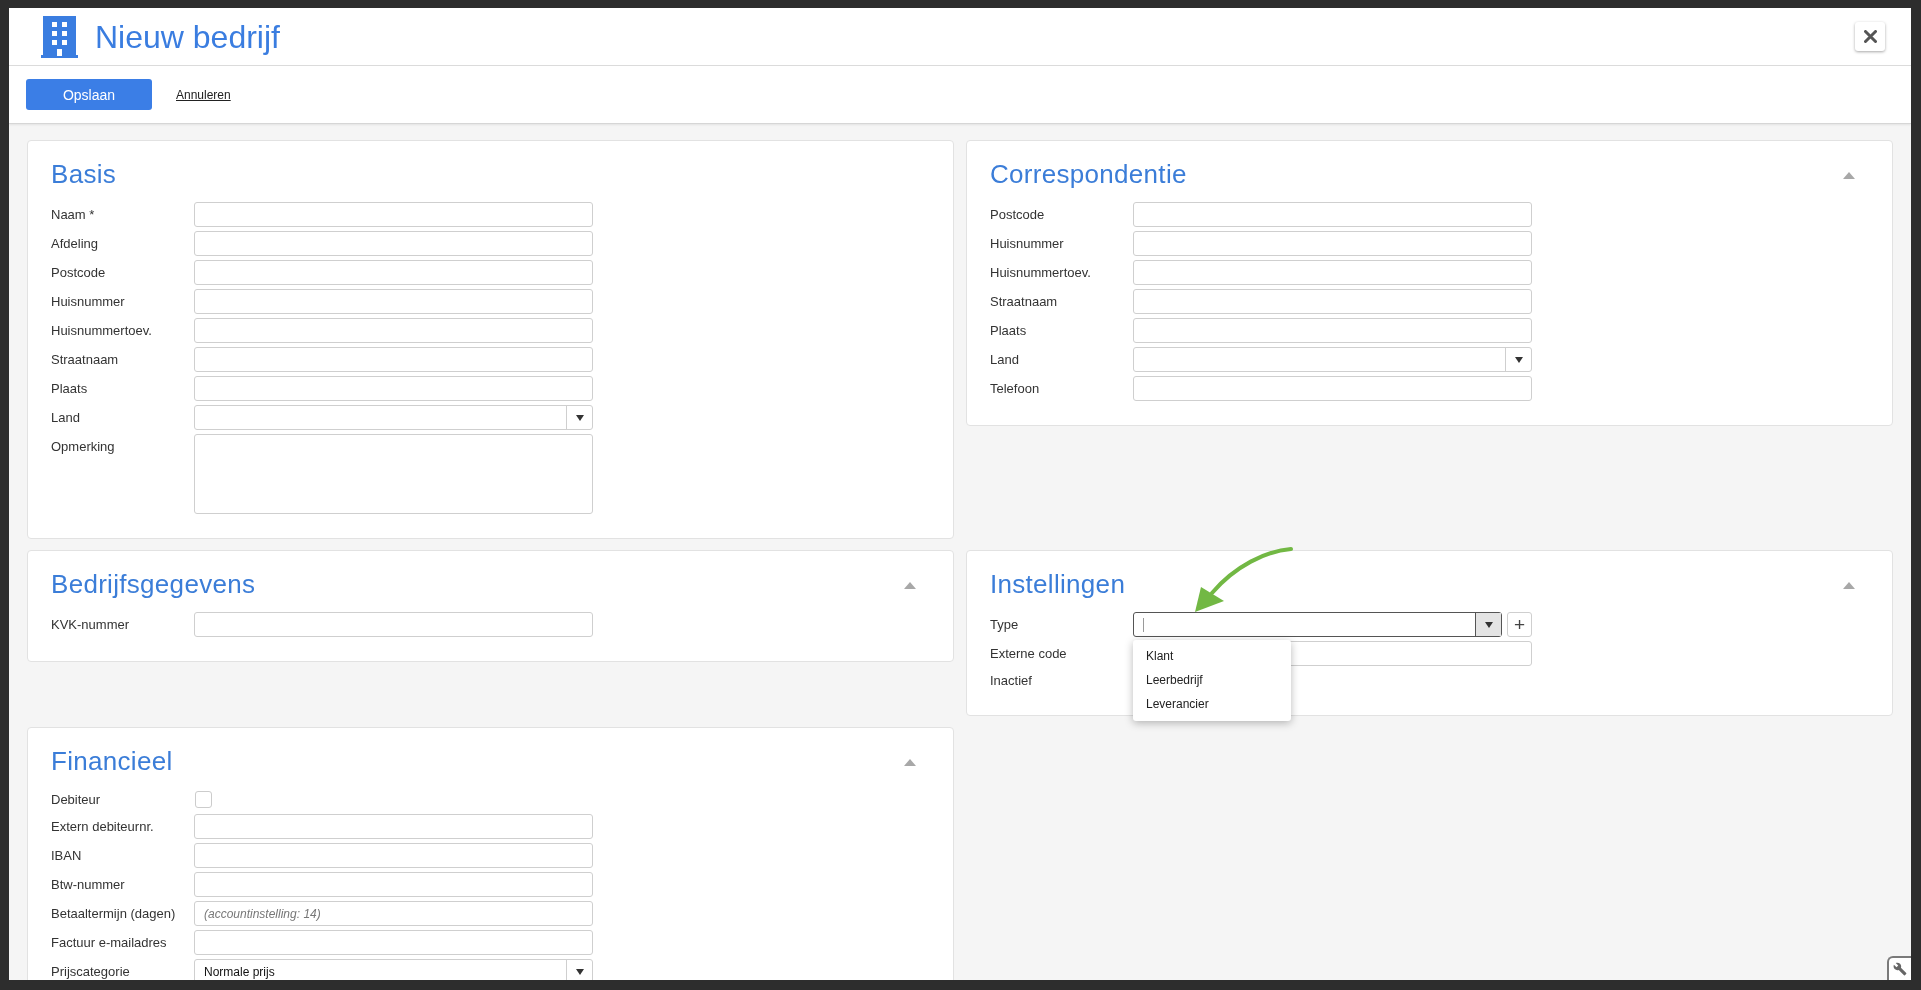 The image size is (1921, 990). What do you see at coordinates (76, 800) in the screenshot?
I see `field-label: Debiteur` at bounding box center [76, 800].